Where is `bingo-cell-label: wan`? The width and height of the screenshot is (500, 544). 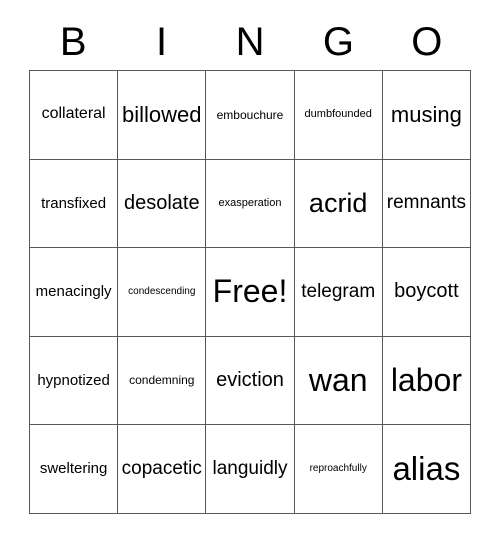
bingo-cell-label: wan is located at coordinates (338, 379).